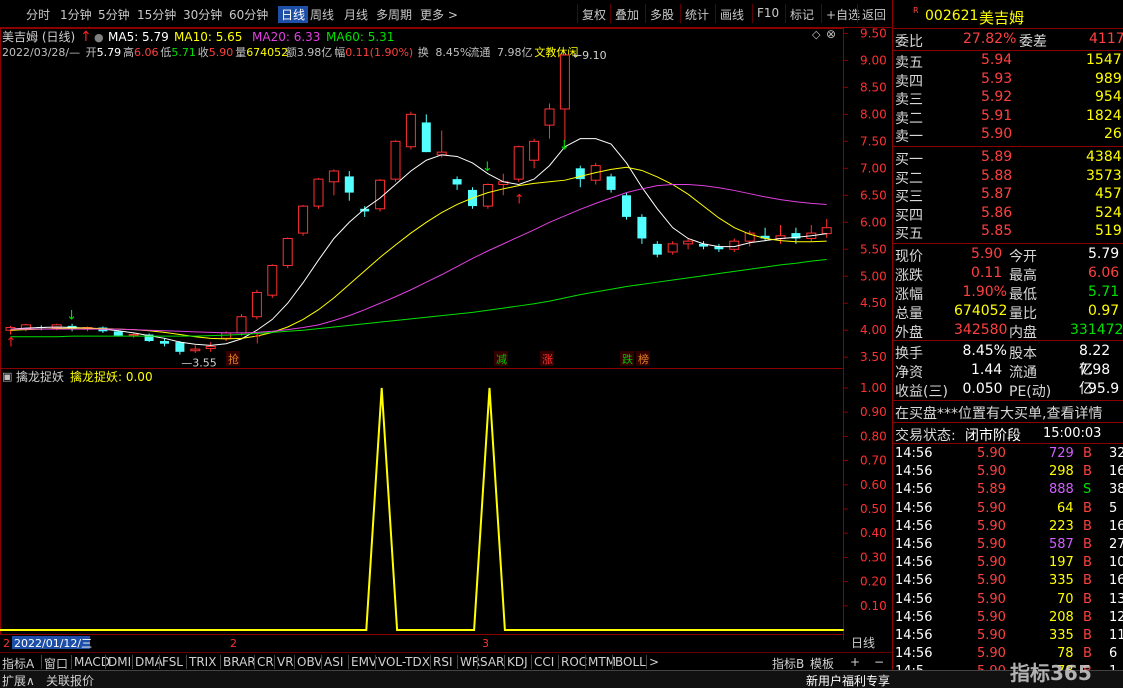 The height and width of the screenshot is (688, 1123). I want to click on tick-count: 11, so click(1116, 635).